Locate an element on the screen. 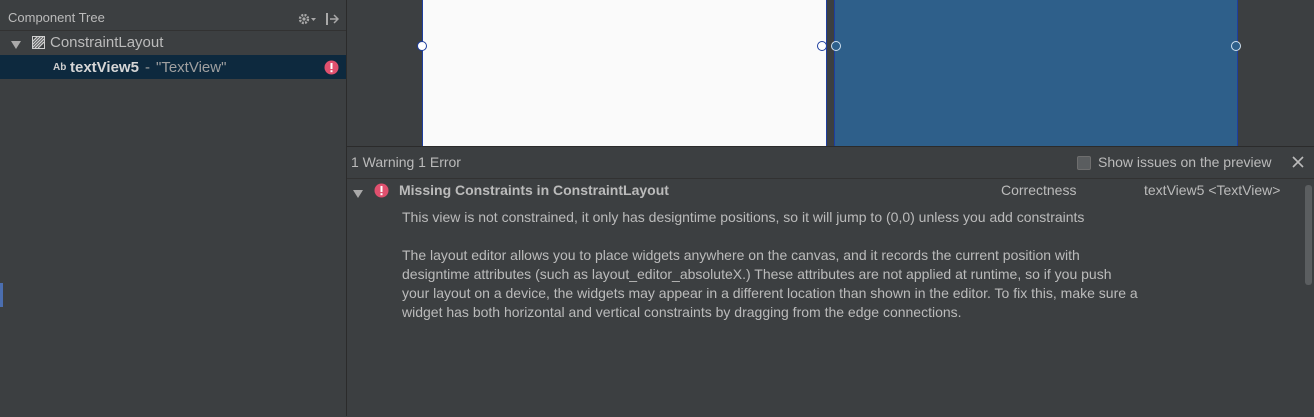  issue-title: Missing Constraints in ConstraintLayout is located at coordinates (534, 190).